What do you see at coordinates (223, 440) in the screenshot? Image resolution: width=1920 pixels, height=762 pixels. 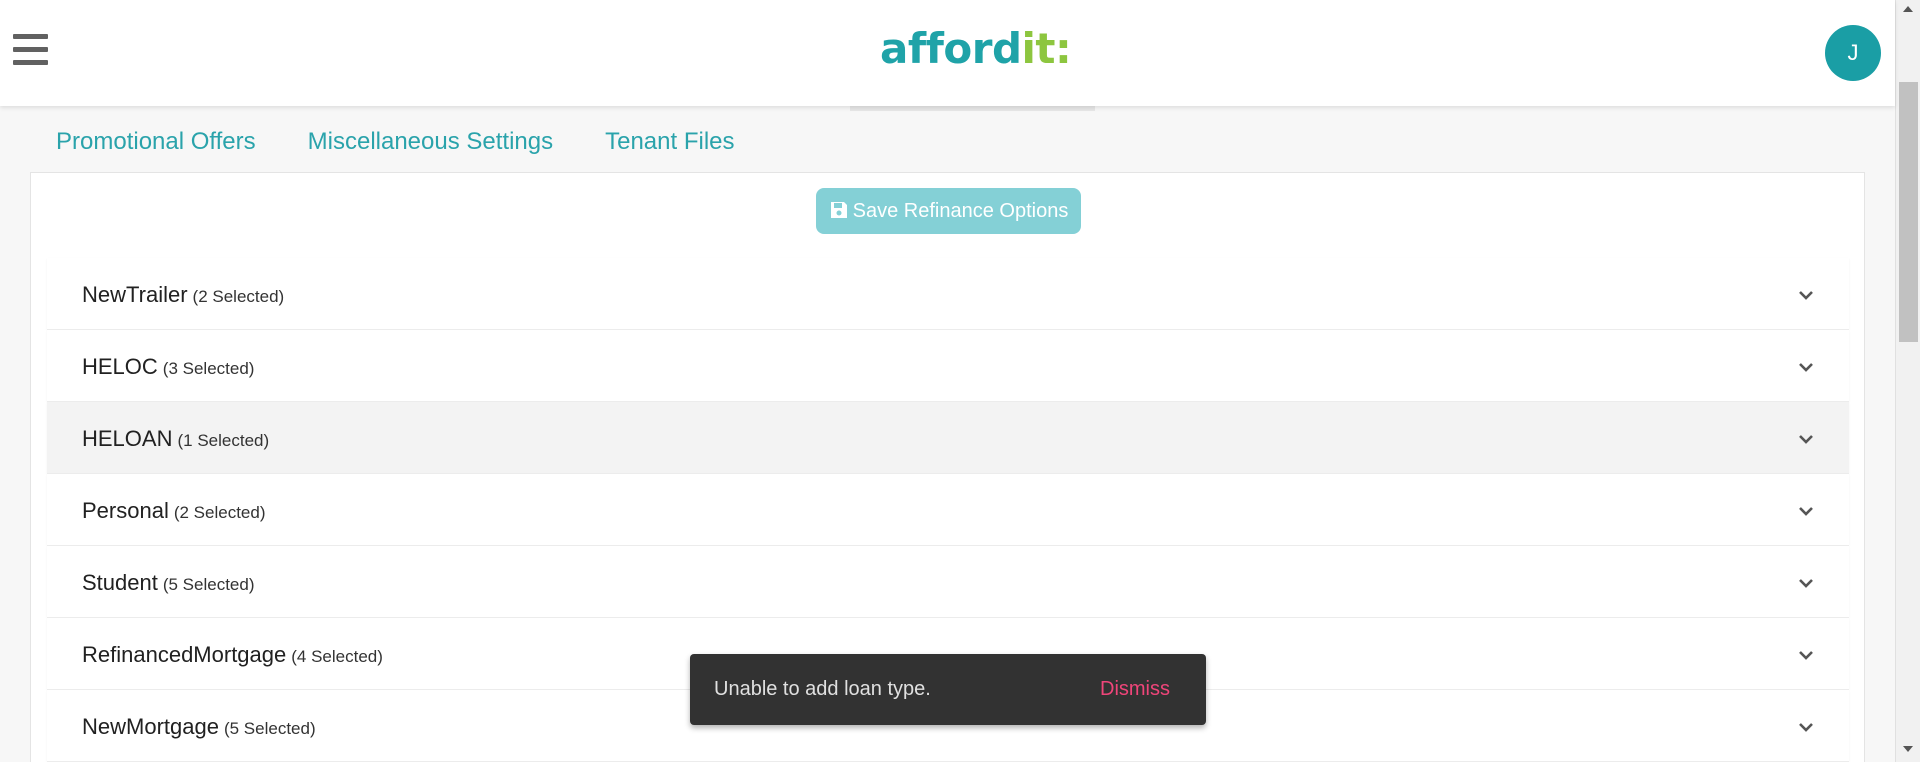 I see `loan-type-count: (1 Selected)` at bounding box center [223, 440].